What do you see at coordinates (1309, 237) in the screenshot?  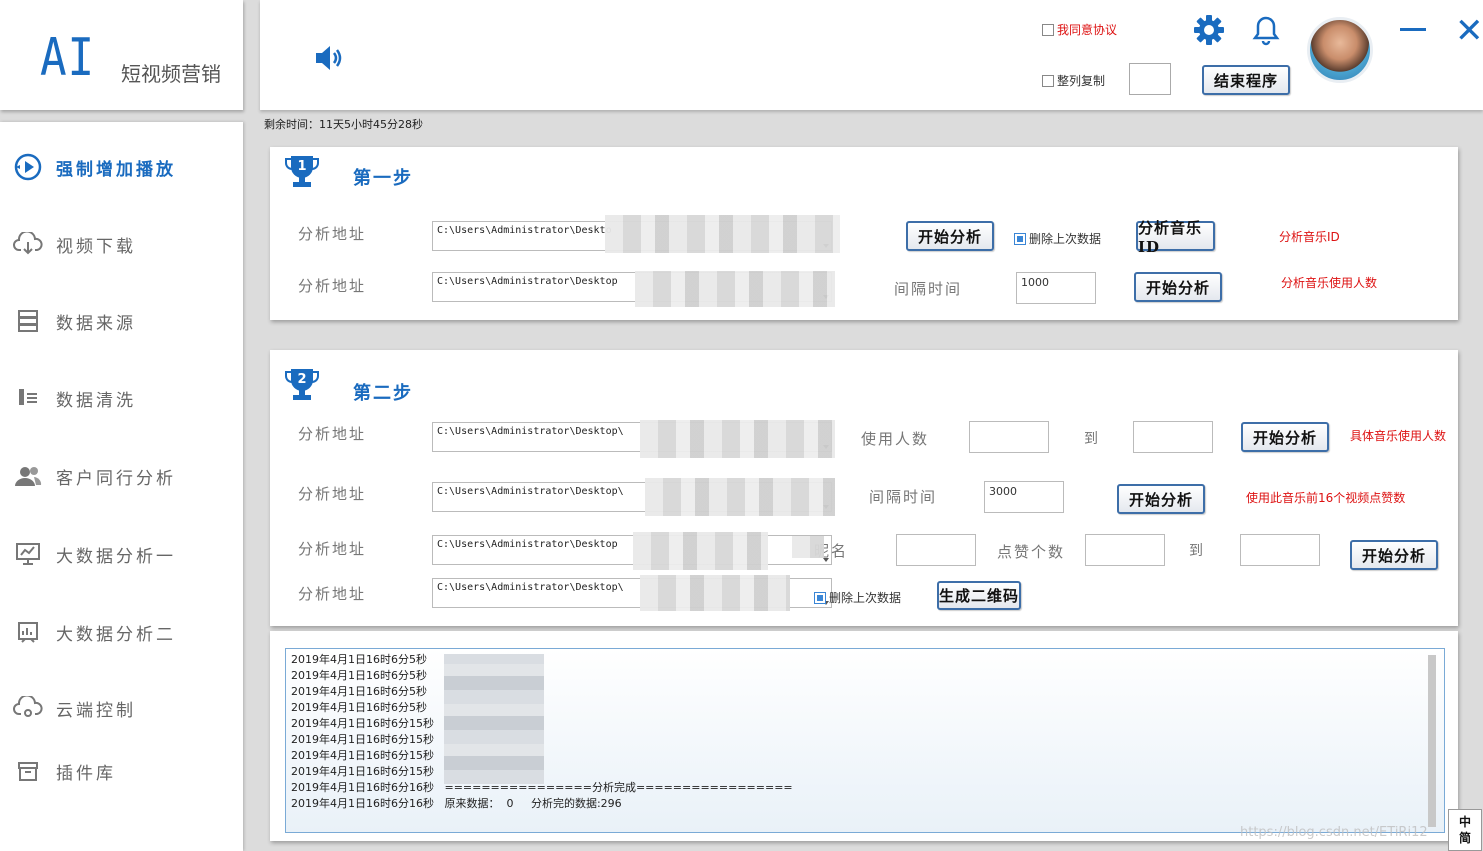 I see `hint-text: 分析音乐ID` at bounding box center [1309, 237].